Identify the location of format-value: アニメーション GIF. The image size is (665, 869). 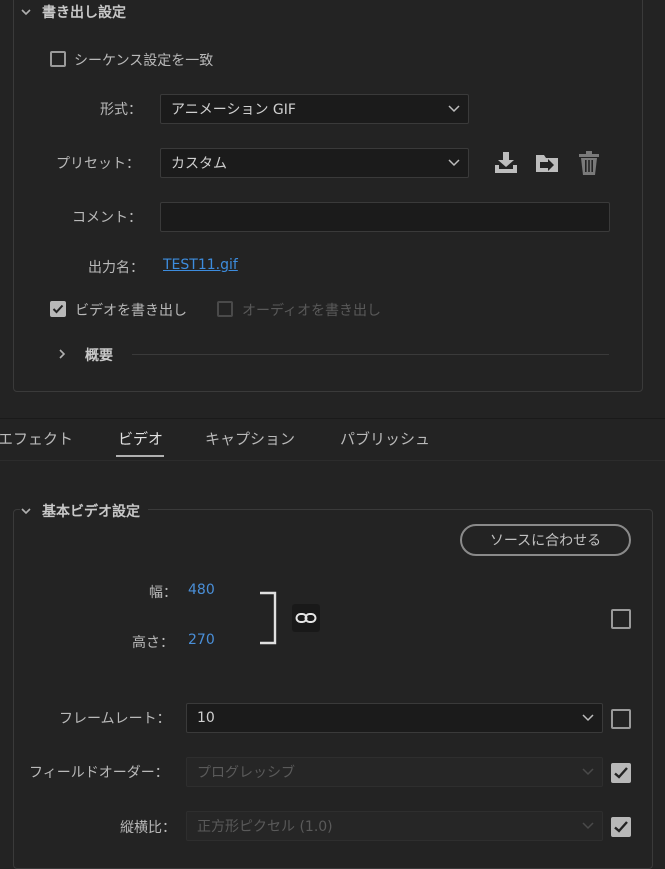
(233, 110).